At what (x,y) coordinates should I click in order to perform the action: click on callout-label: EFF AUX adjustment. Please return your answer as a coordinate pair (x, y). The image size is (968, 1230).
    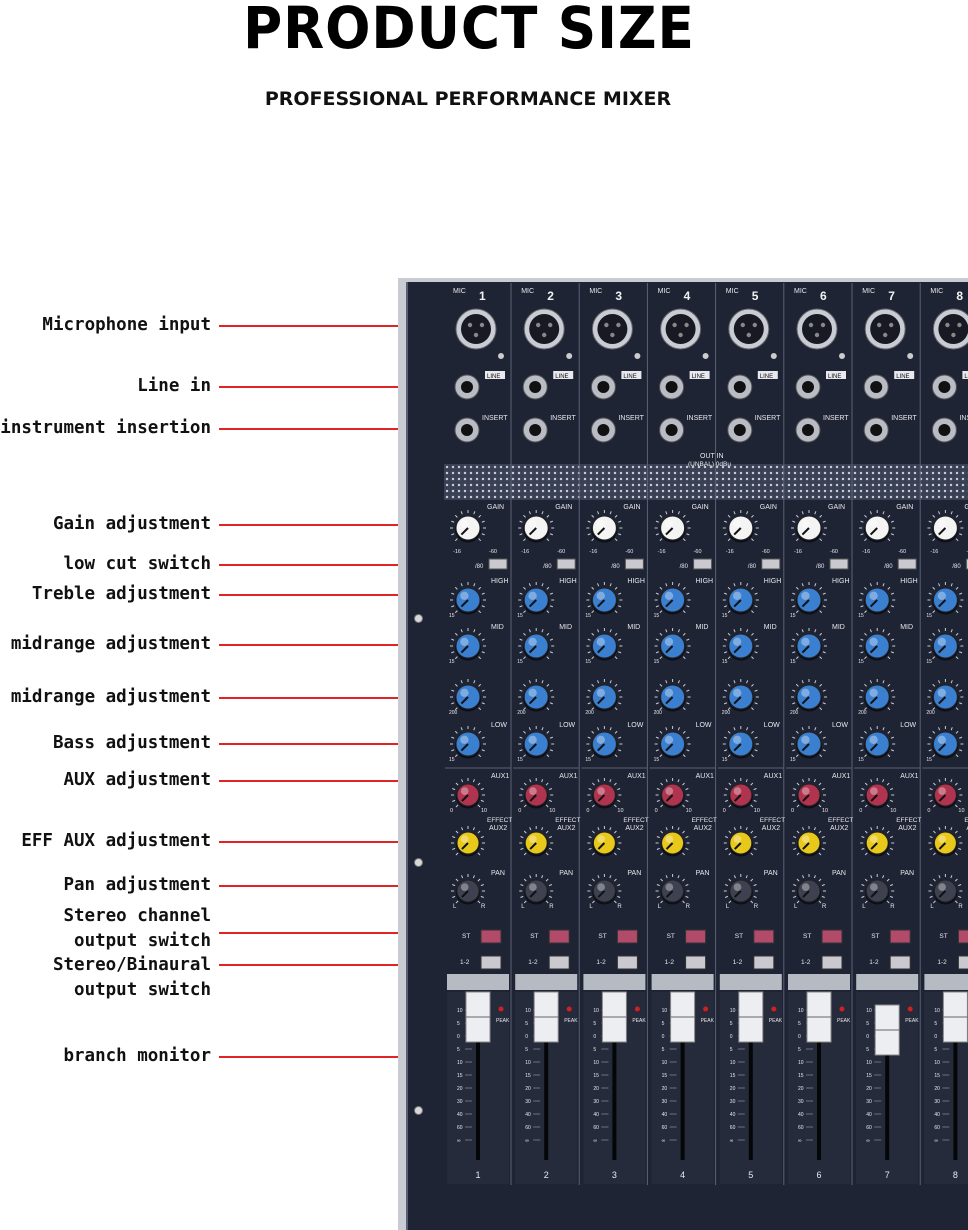
    Looking at the image, I should click on (116, 841).